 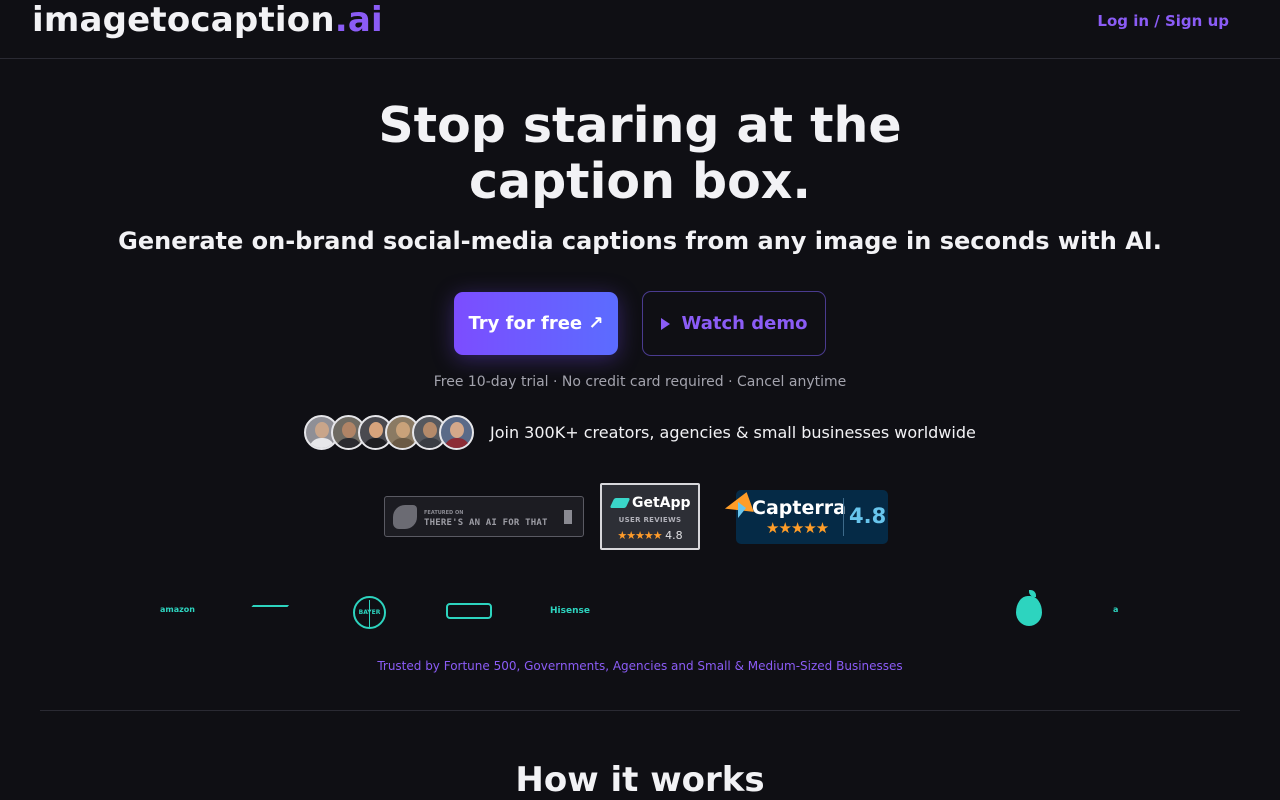 I want to click on hero-title-line-2: caption box., so click(x=640, y=181).